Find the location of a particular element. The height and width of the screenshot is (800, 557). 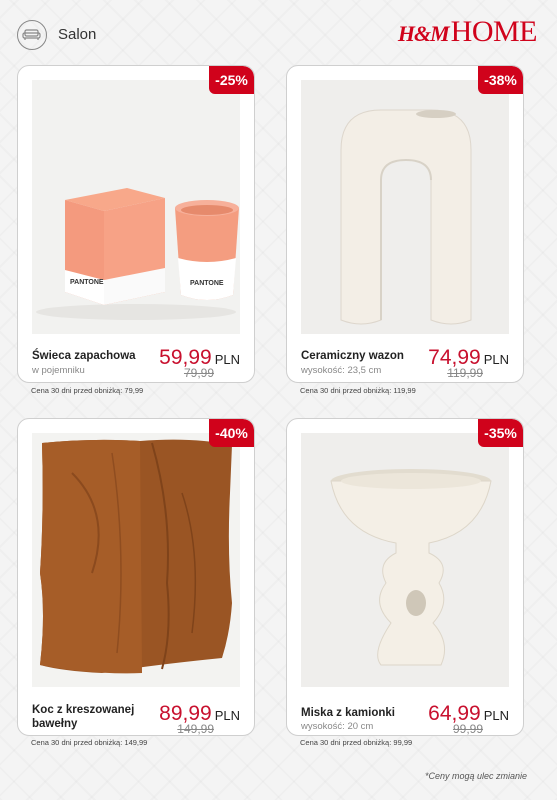

product-name: Ceramiczny wazon is located at coordinates (352, 356).